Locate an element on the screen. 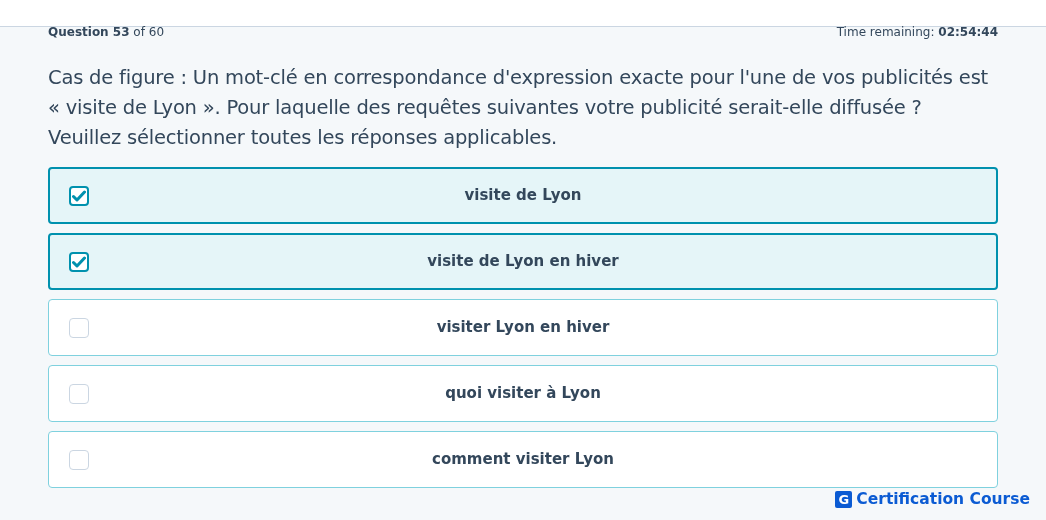 The image size is (1046, 520). answer-option: quoi visiter à Lyon is located at coordinates (523, 393).